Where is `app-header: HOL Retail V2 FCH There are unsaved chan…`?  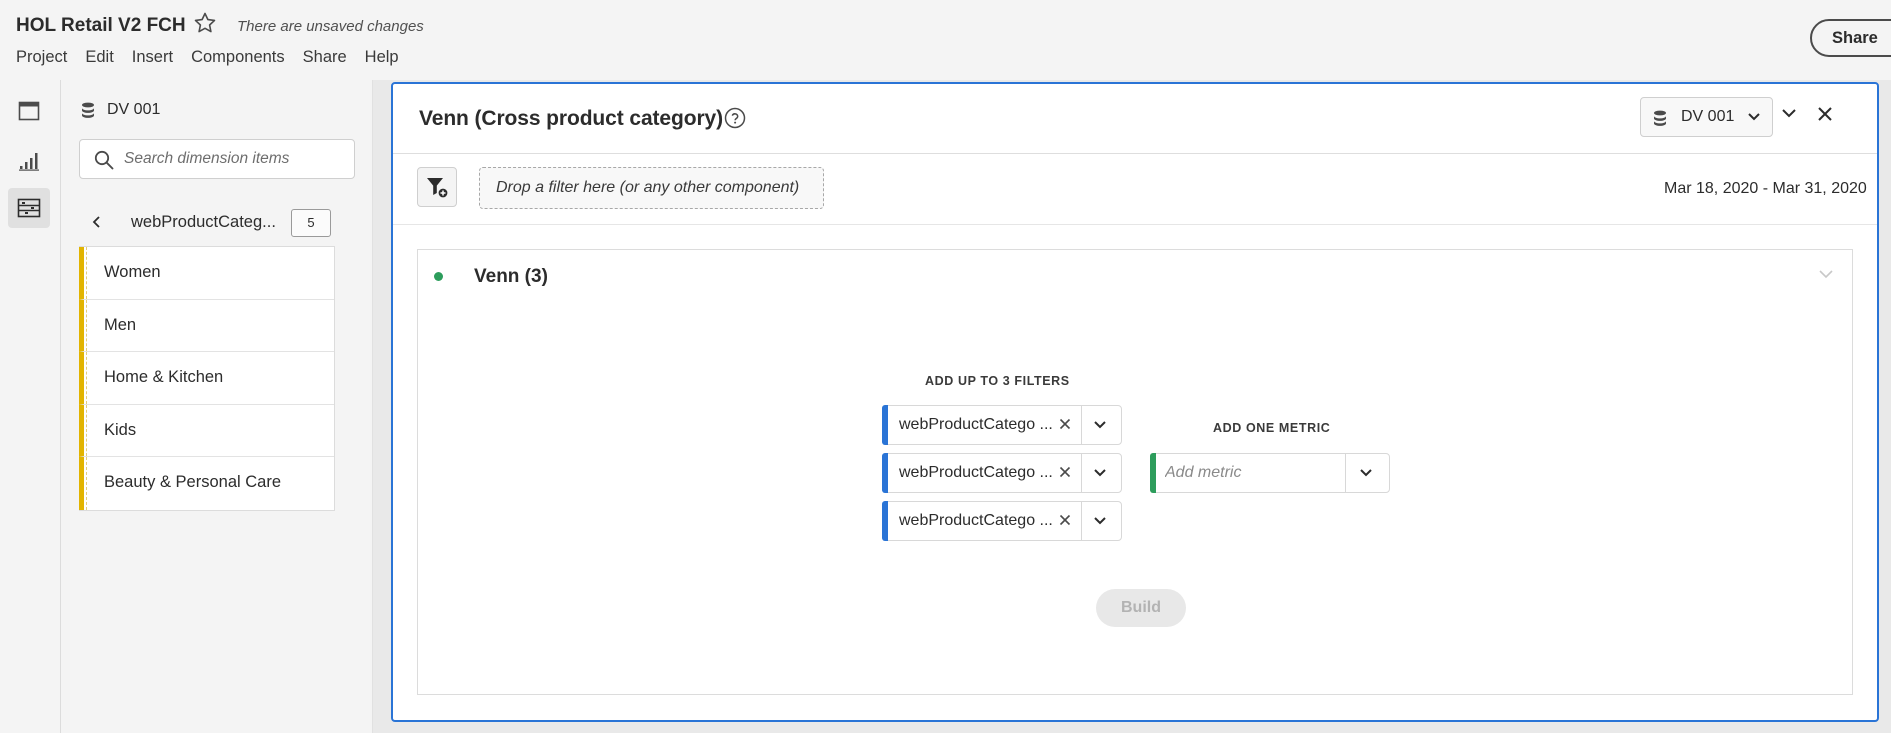
app-header: HOL Retail V2 FCH There are unsaved chan… is located at coordinates (945, 40).